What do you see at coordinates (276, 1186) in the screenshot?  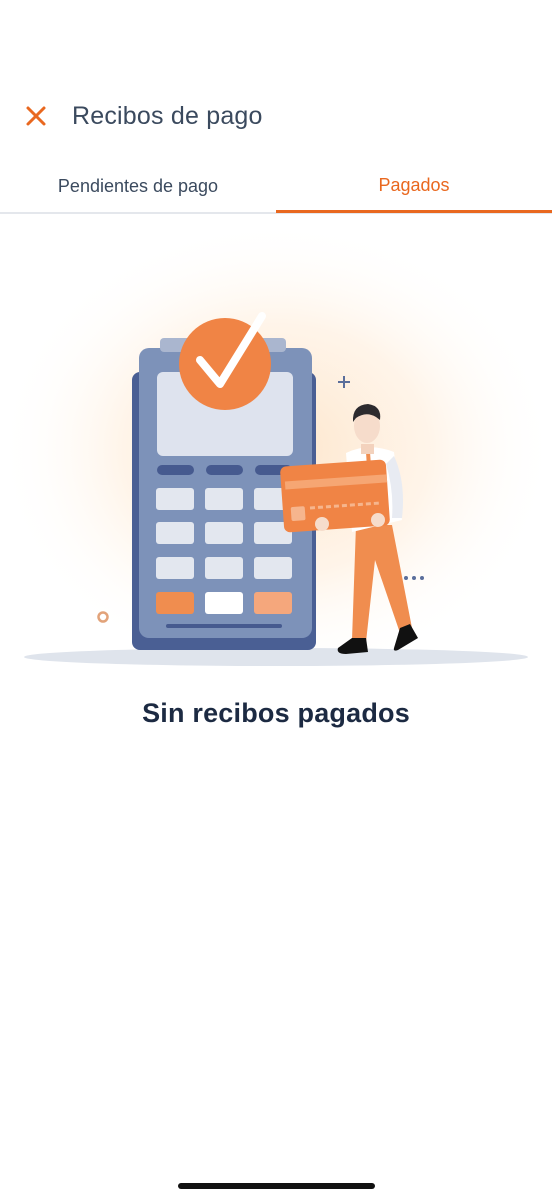 I see `home-indicator` at bounding box center [276, 1186].